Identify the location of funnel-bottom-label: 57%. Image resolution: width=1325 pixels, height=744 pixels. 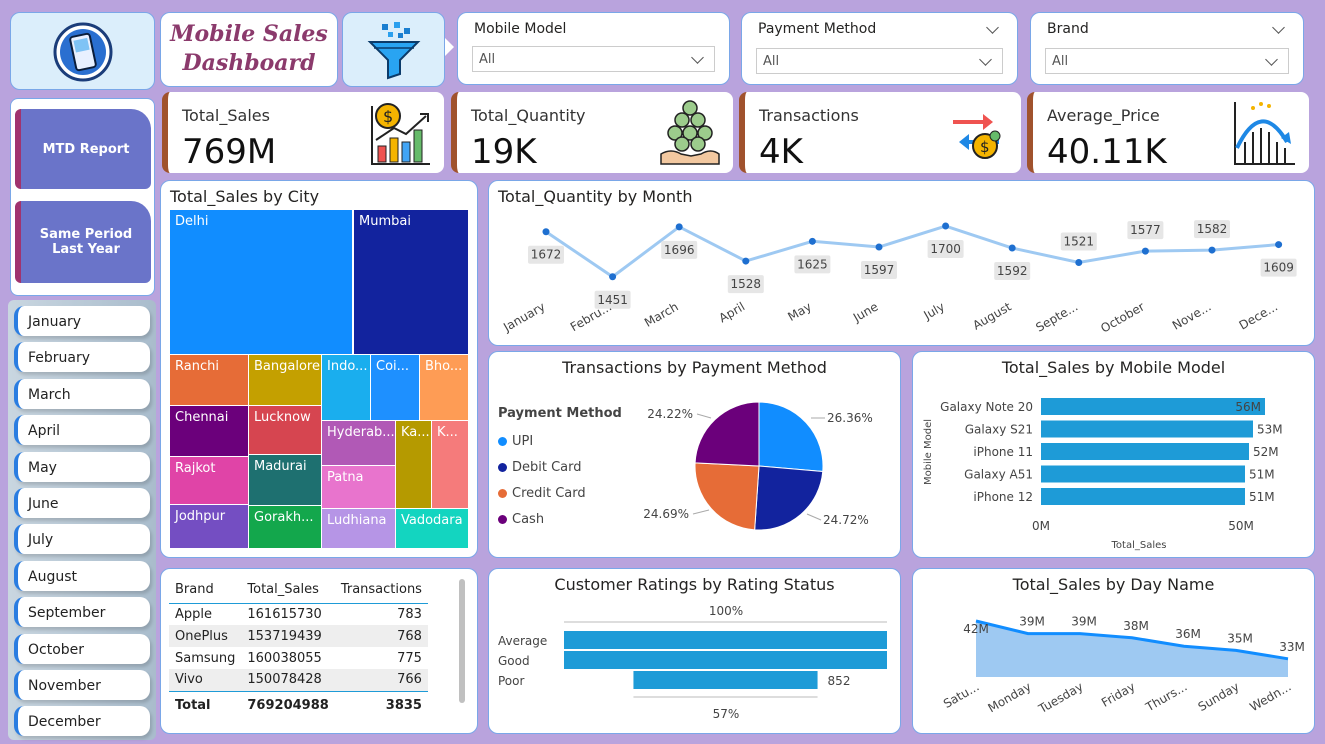
(726, 714).